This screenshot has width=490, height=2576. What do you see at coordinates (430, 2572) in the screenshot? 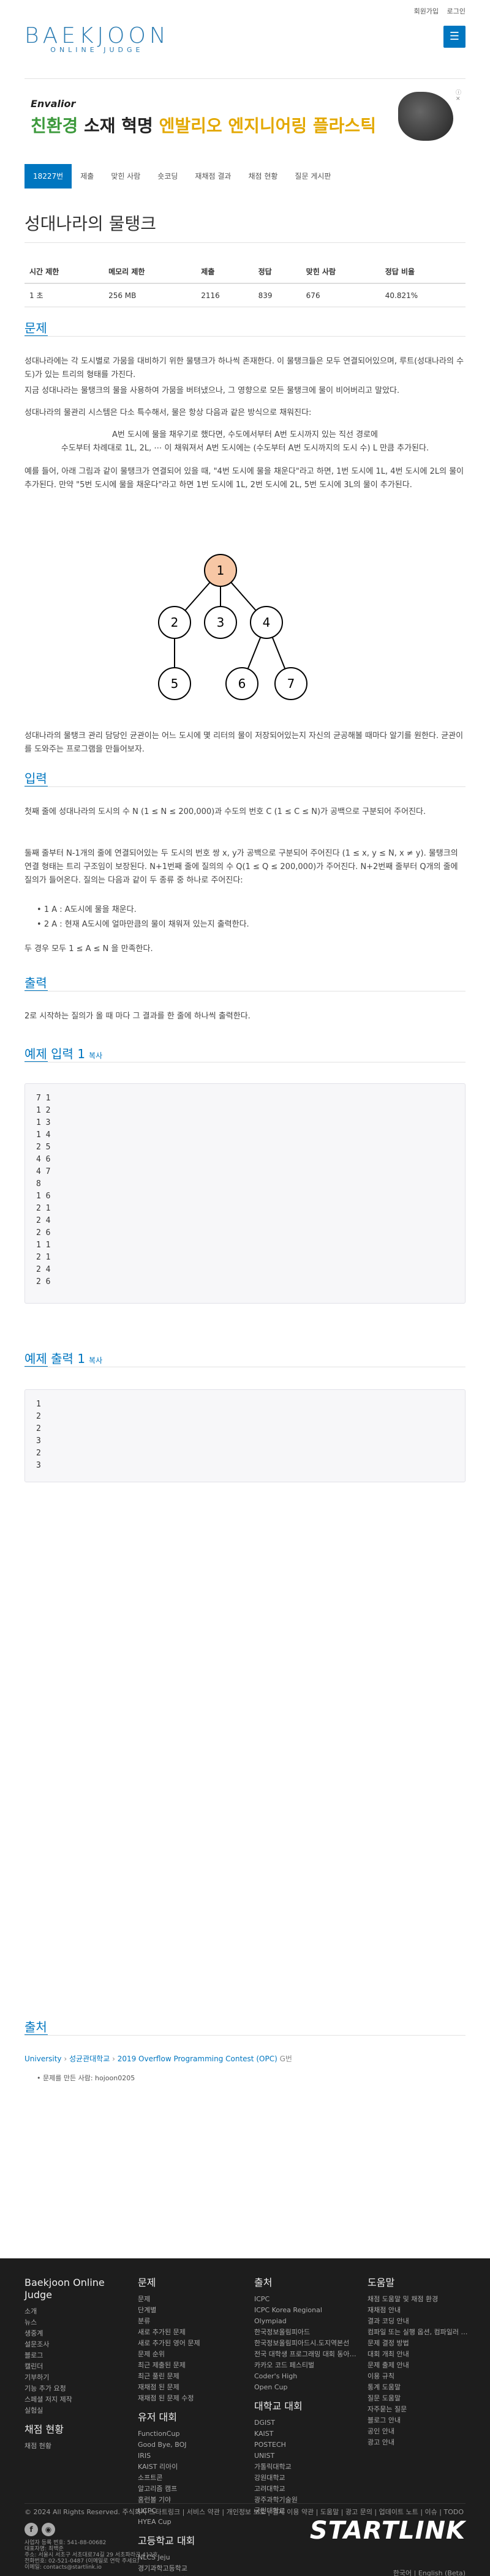
I see `language-selector: 한국어 | English (Beta)` at bounding box center [430, 2572].